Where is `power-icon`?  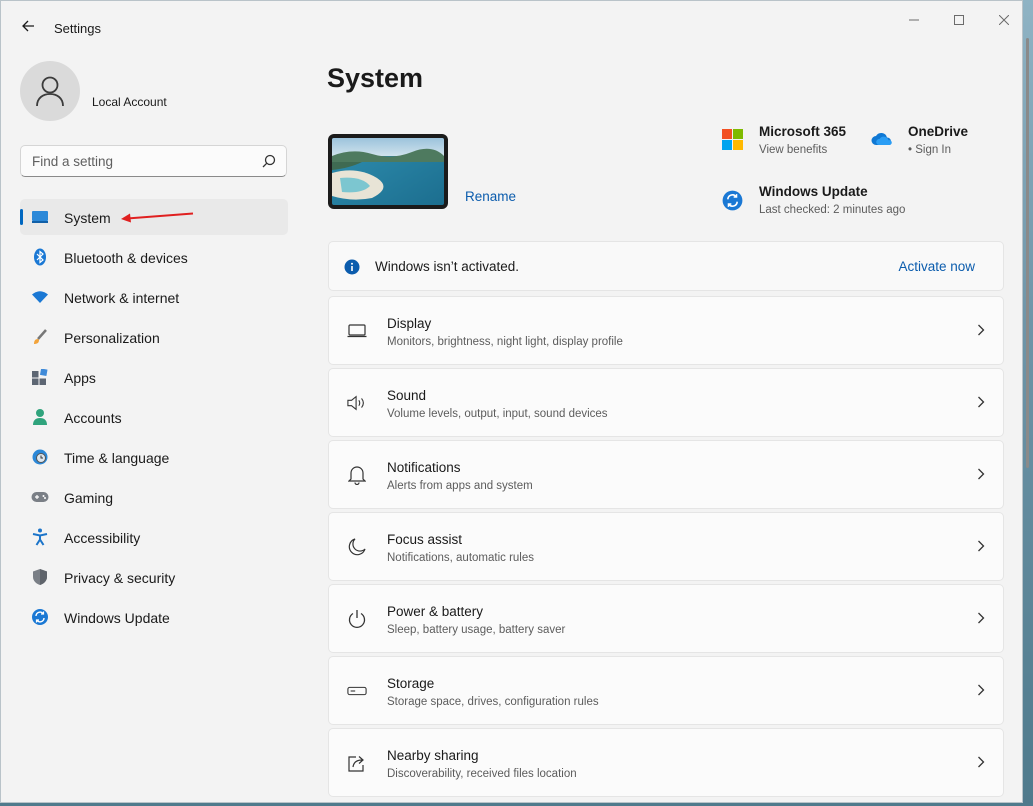
power-icon is located at coordinates (357, 619).